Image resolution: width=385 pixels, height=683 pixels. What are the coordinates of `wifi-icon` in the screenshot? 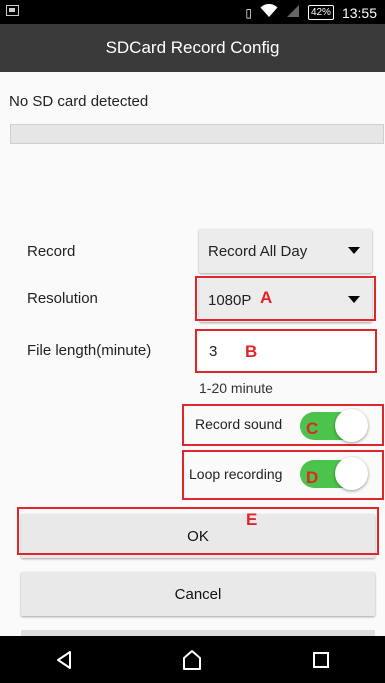 It's located at (269, 12).